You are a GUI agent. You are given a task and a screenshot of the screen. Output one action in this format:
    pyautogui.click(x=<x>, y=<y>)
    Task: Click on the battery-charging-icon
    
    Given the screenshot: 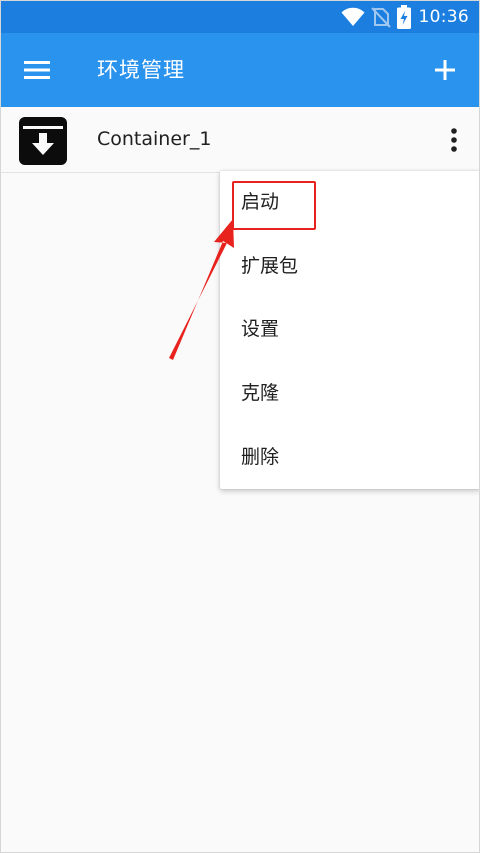 What is the action you would take?
    pyautogui.click(x=403, y=17)
    